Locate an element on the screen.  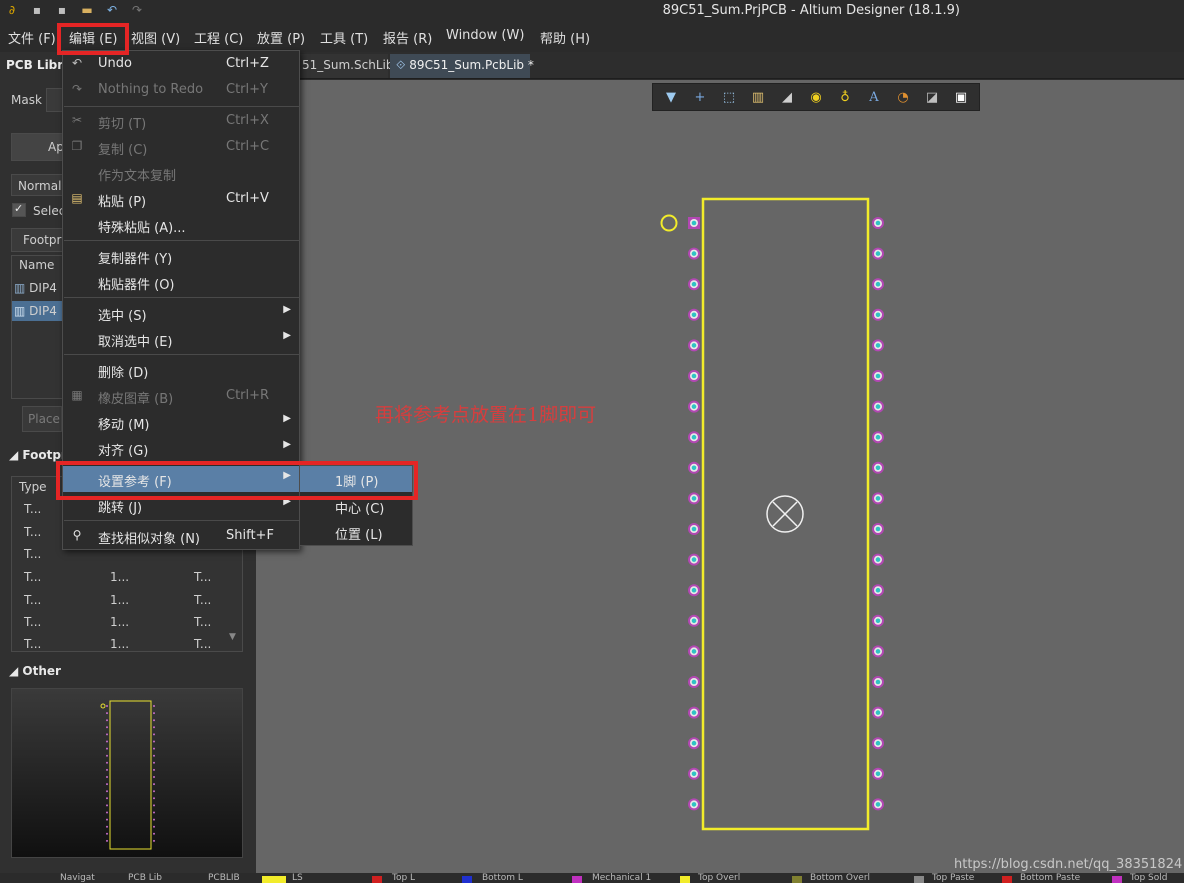
other-section: ◢ Other is located at coordinates (35, 671).